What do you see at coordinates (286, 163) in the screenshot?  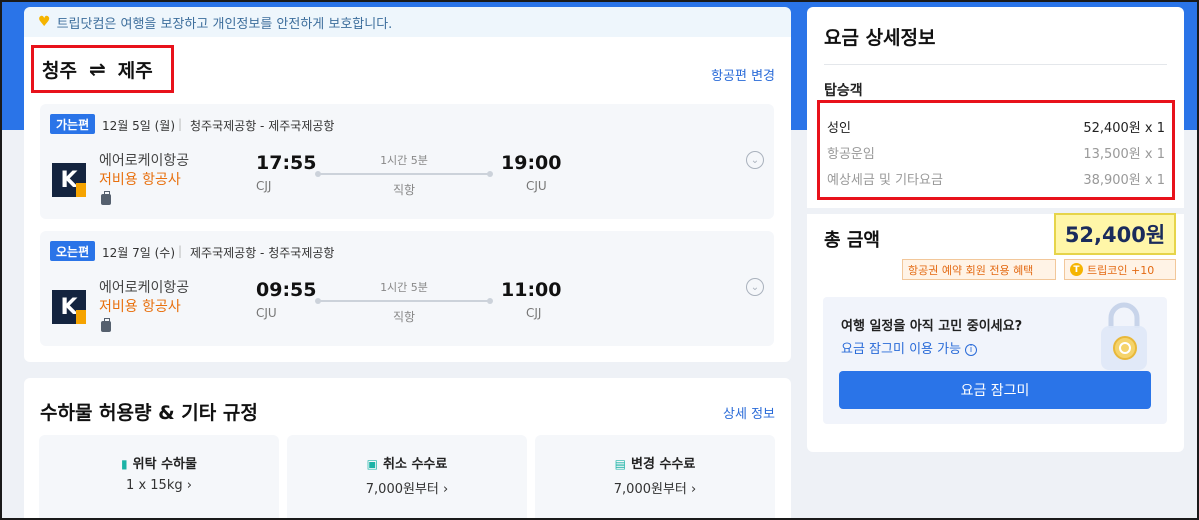 I see `departure-time: 17:55` at bounding box center [286, 163].